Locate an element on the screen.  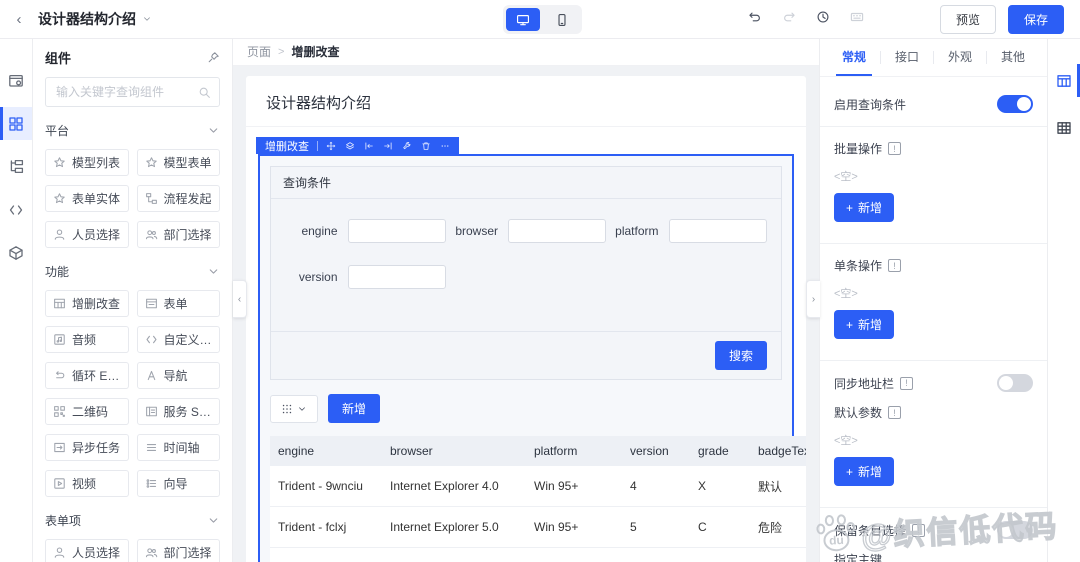
right-rail-item-table-config is located at coordinates (1064, 80).